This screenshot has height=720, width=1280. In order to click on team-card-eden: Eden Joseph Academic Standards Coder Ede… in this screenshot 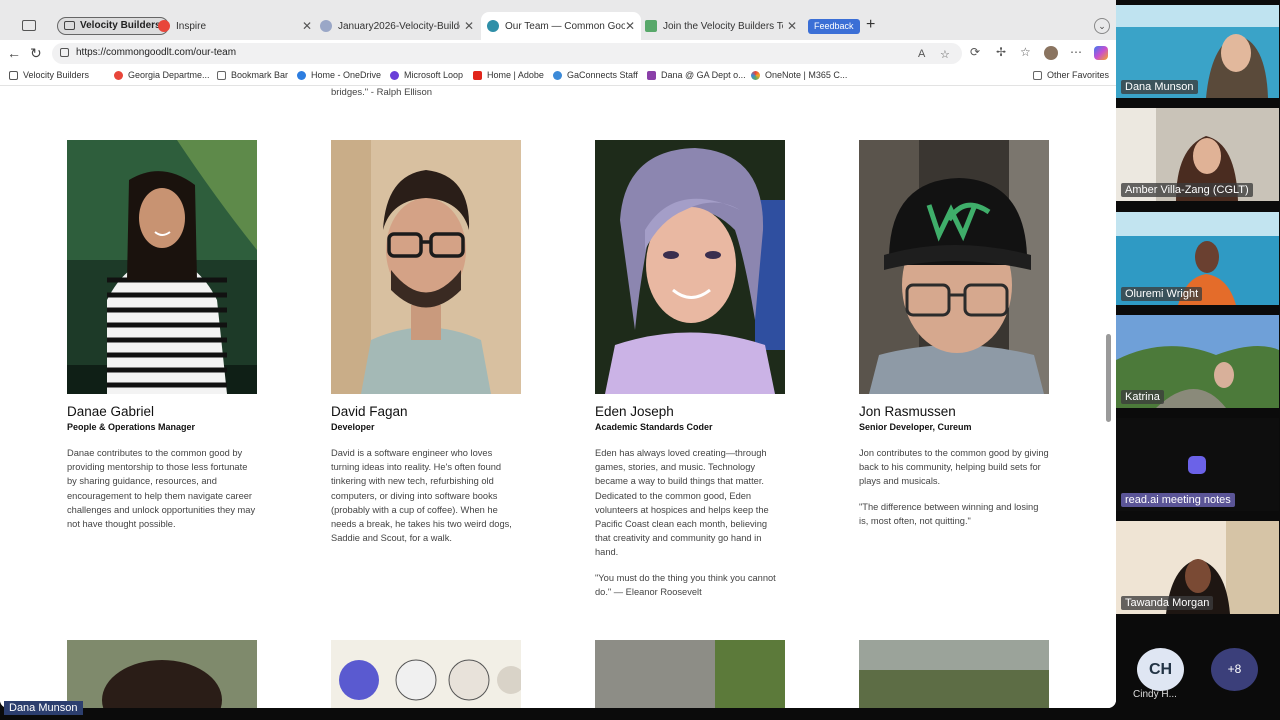, I will do `click(690, 369)`.